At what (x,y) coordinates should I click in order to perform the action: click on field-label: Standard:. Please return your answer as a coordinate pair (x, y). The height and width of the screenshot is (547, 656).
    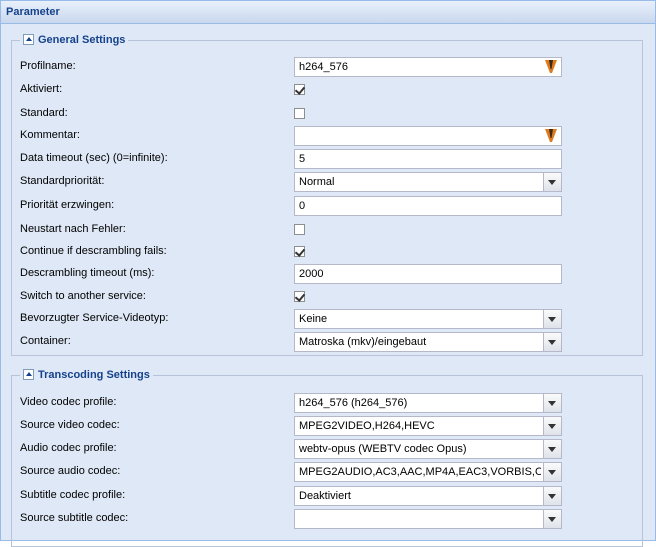
    Looking at the image, I should click on (44, 113).